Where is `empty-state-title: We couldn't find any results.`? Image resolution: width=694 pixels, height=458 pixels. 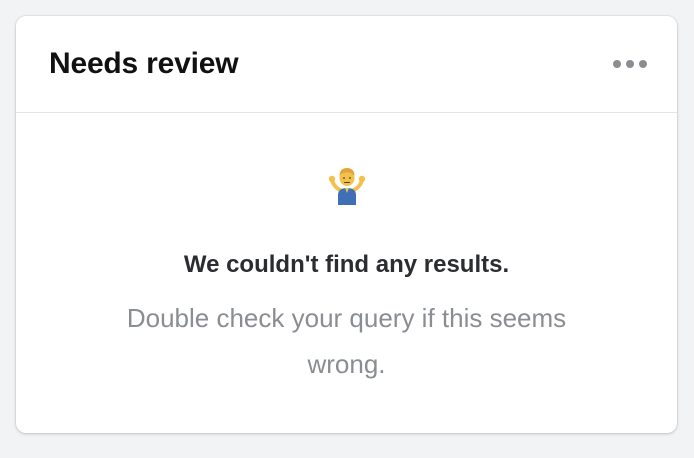 empty-state-title: We couldn't find any results. is located at coordinates (346, 264).